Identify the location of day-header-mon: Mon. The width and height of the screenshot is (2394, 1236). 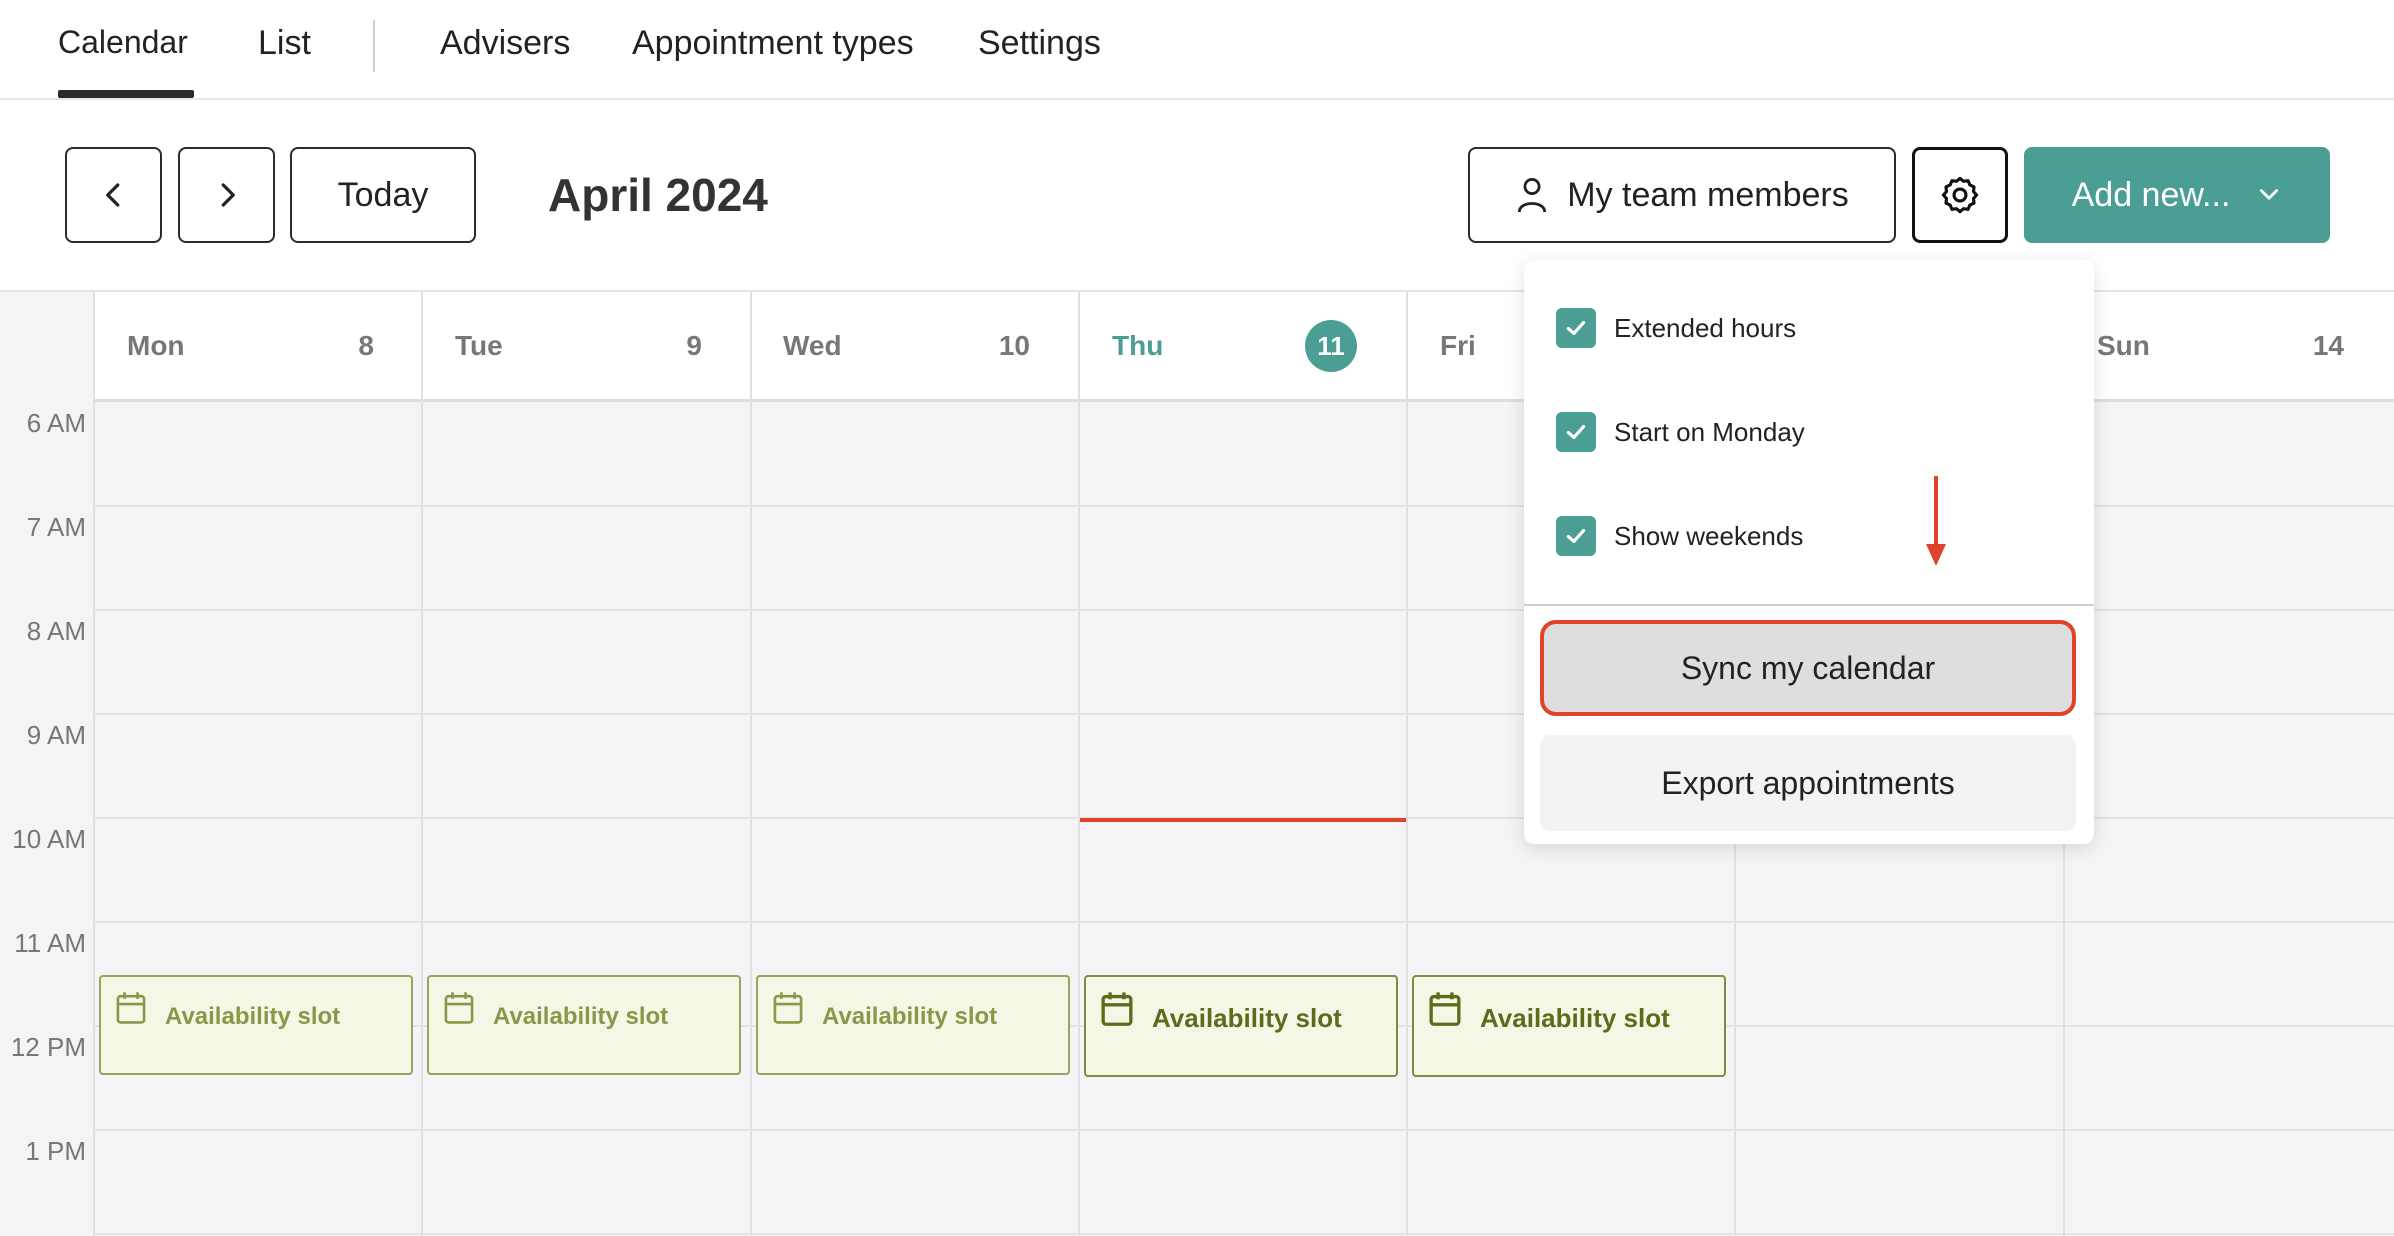
(156, 345).